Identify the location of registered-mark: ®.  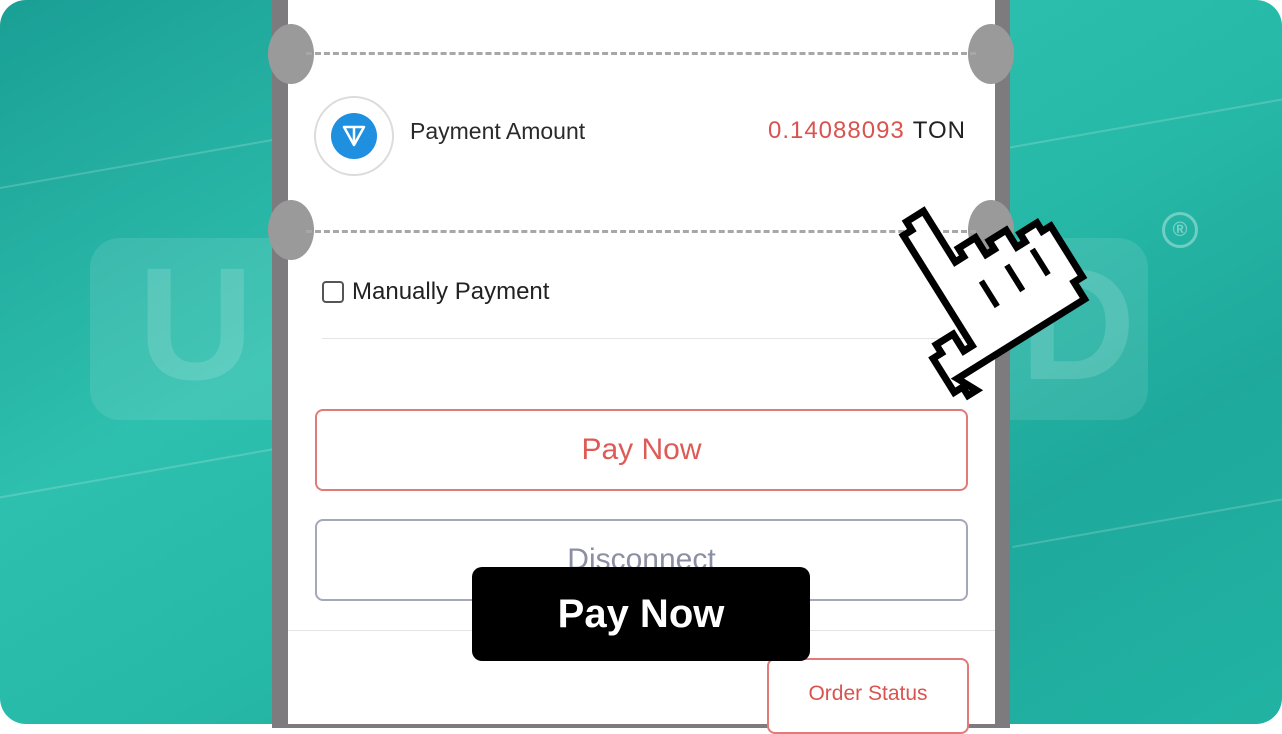
(1180, 230).